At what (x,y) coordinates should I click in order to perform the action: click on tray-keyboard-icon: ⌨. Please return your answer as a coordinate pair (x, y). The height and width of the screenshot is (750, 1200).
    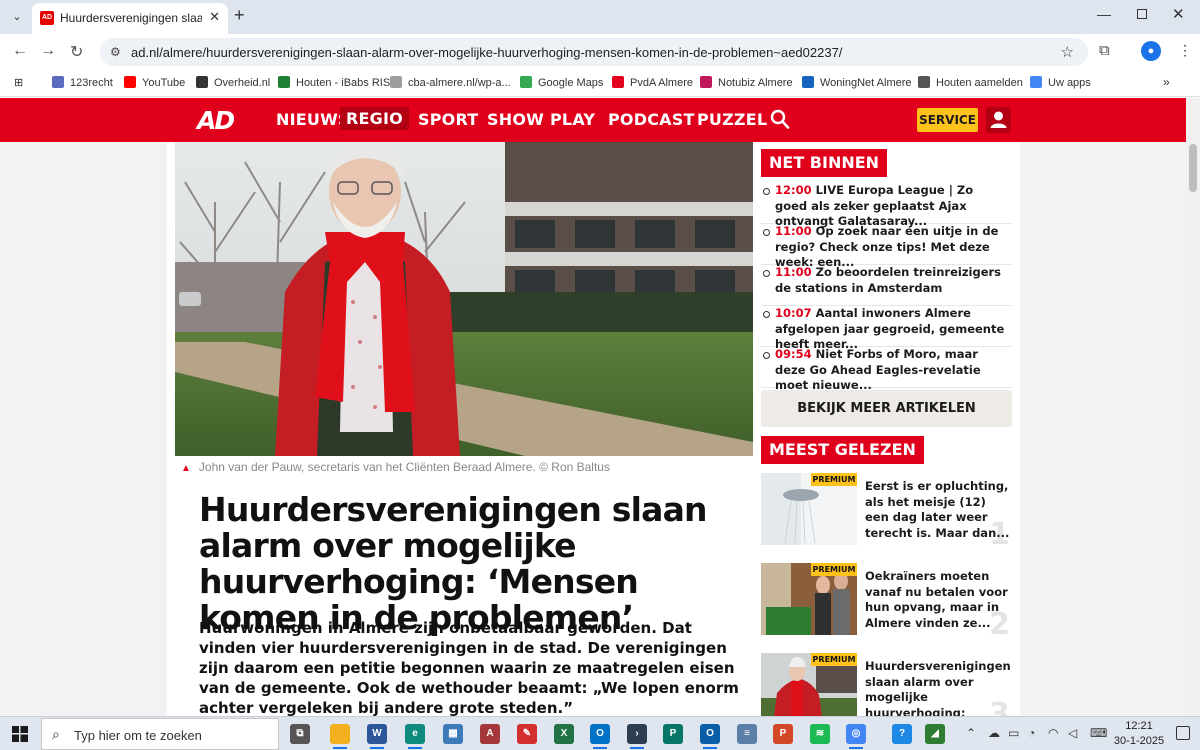
    Looking at the image, I should click on (1098, 733).